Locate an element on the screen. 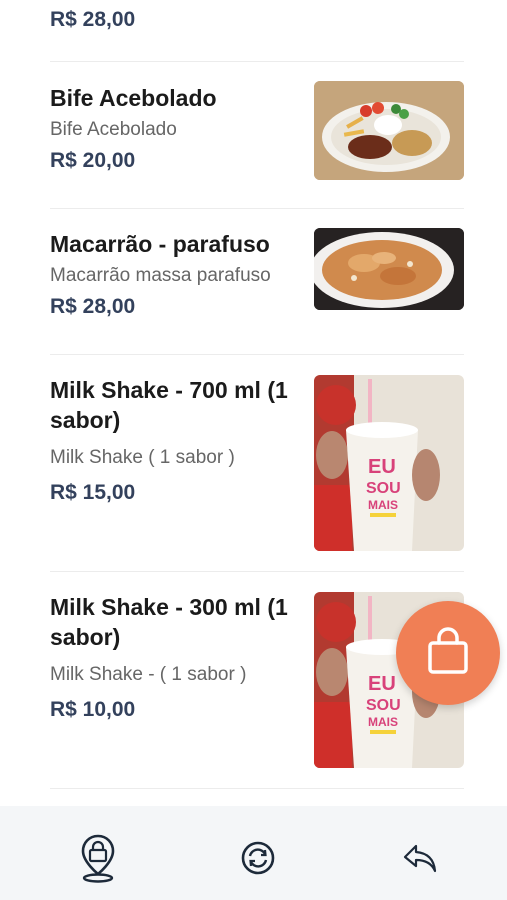 The image size is (507, 900). back-button is located at coordinates (420, 860).